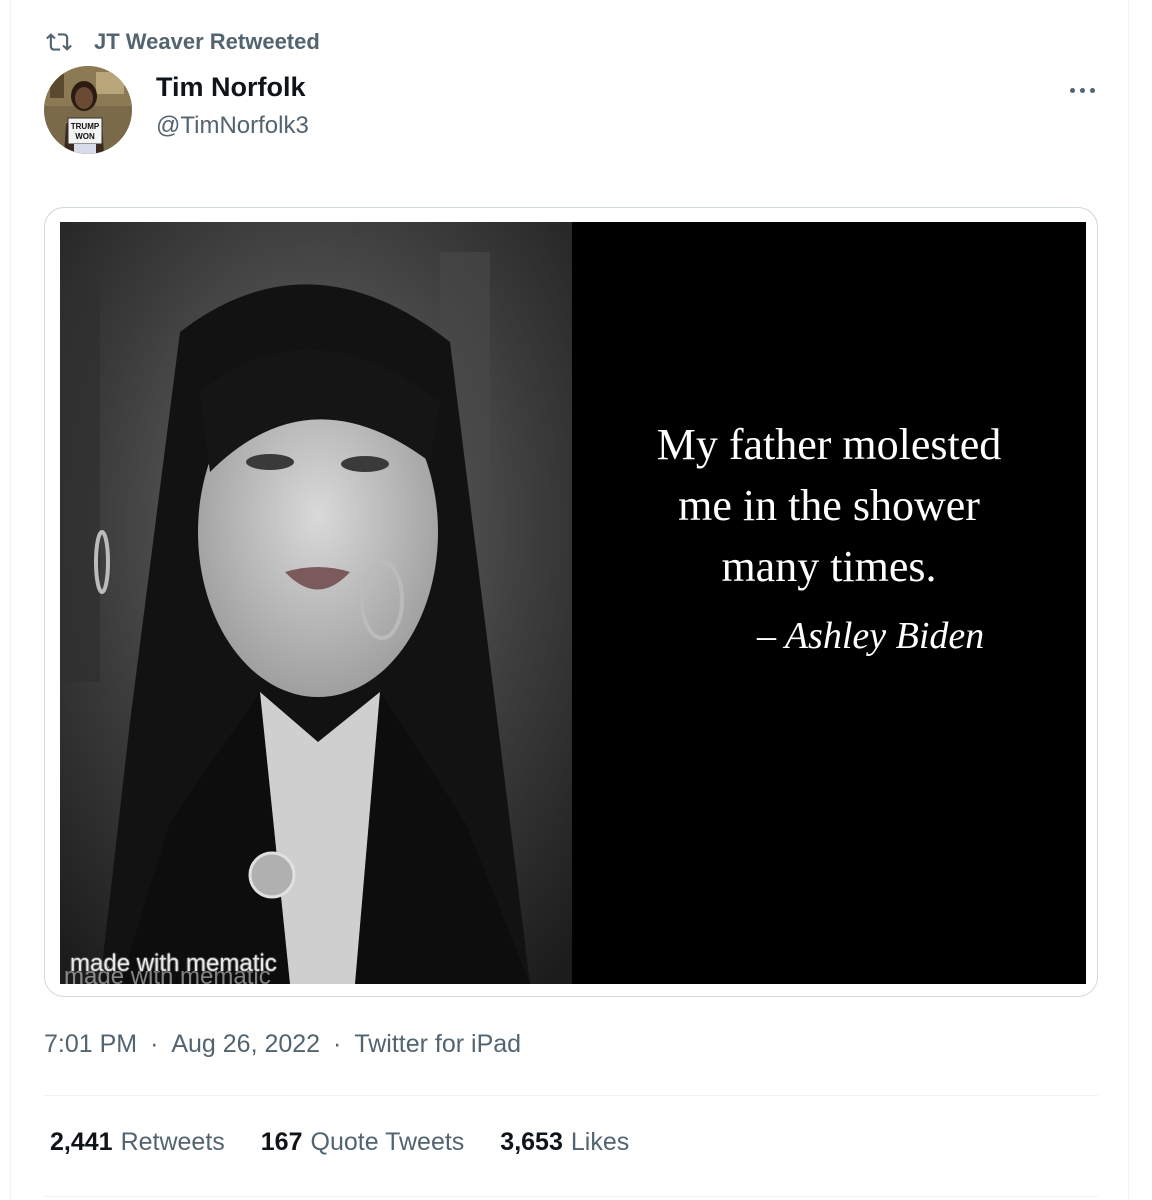 Image resolution: width=1152 pixels, height=1200 pixels. What do you see at coordinates (1128, 600) in the screenshot?
I see `timeline-right-border` at bounding box center [1128, 600].